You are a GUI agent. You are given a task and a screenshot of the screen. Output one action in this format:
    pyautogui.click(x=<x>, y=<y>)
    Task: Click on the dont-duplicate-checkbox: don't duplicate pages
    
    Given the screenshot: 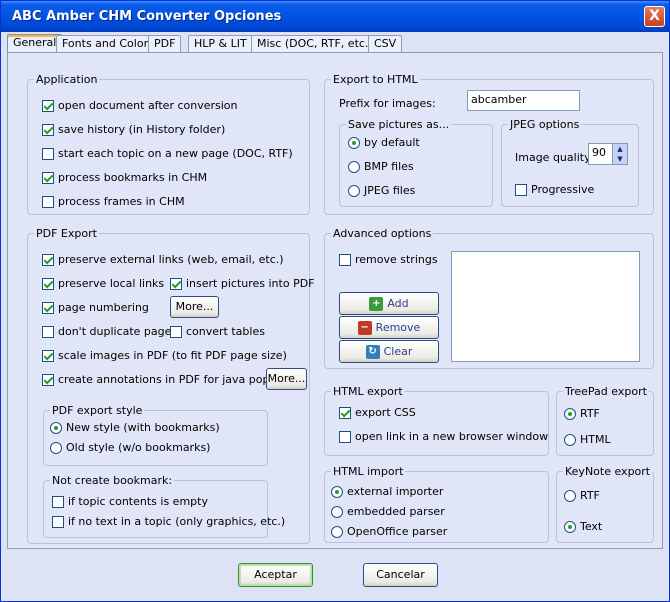 What is the action you would take?
    pyautogui.click(x=109, y=331)
    